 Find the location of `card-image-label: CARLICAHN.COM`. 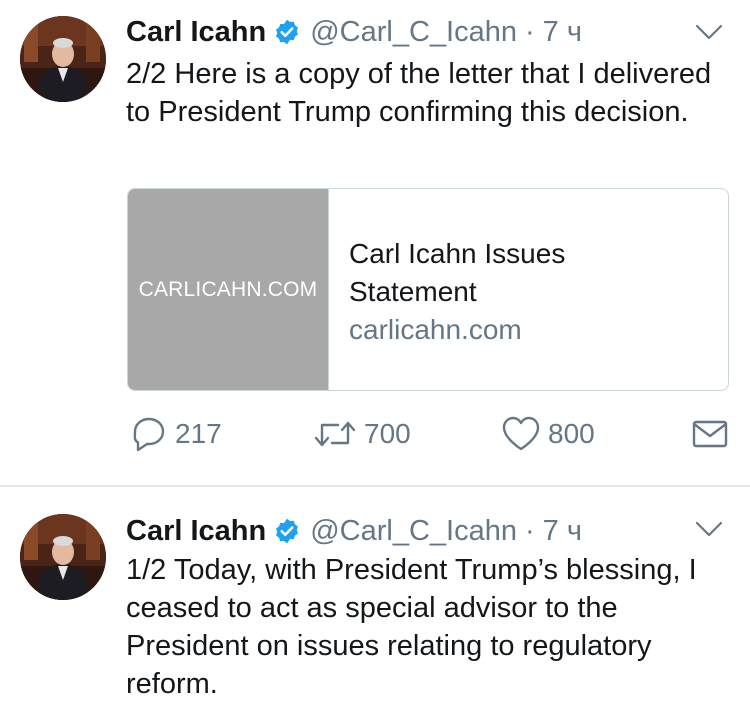

card-image-label: CARLICAHN.COM is located at coordinates (228, 289).